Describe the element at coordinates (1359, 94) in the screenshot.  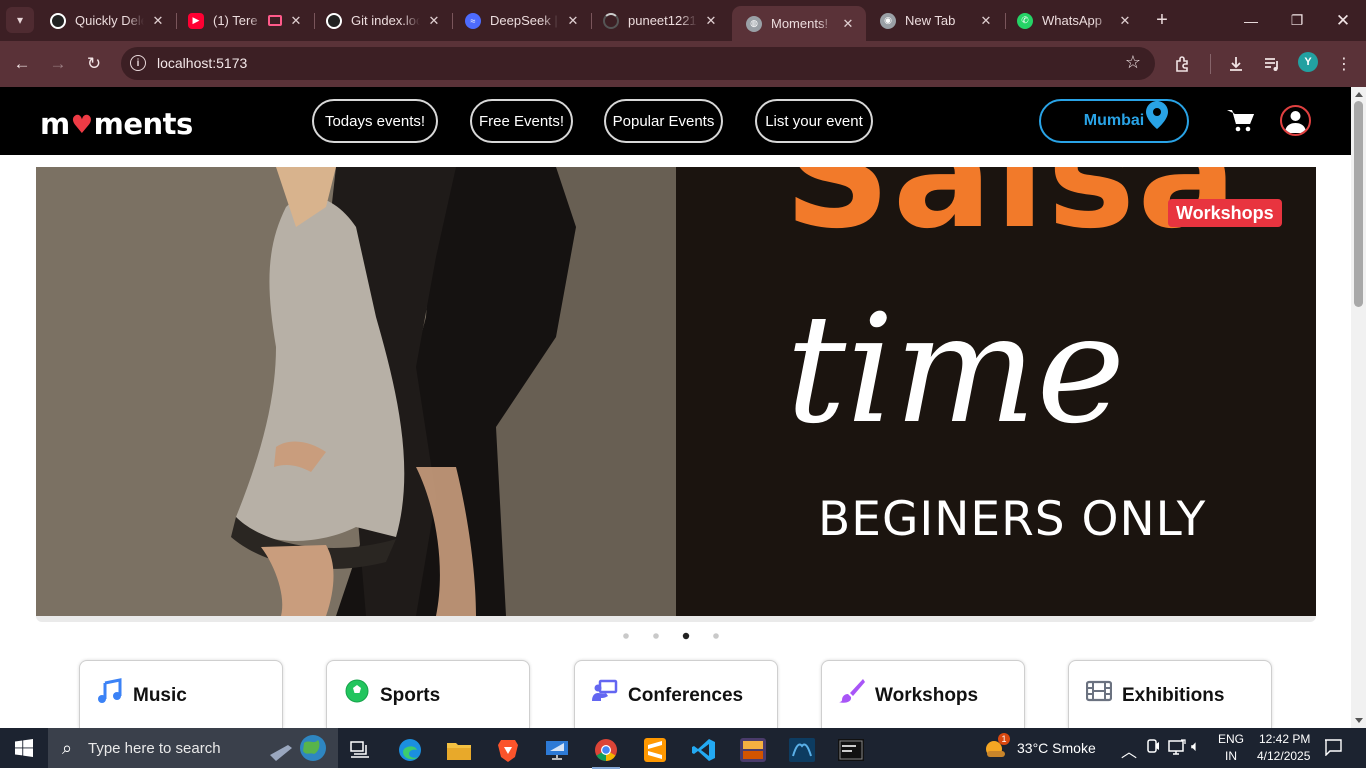
I see `scroll-up-arrow` at that location.